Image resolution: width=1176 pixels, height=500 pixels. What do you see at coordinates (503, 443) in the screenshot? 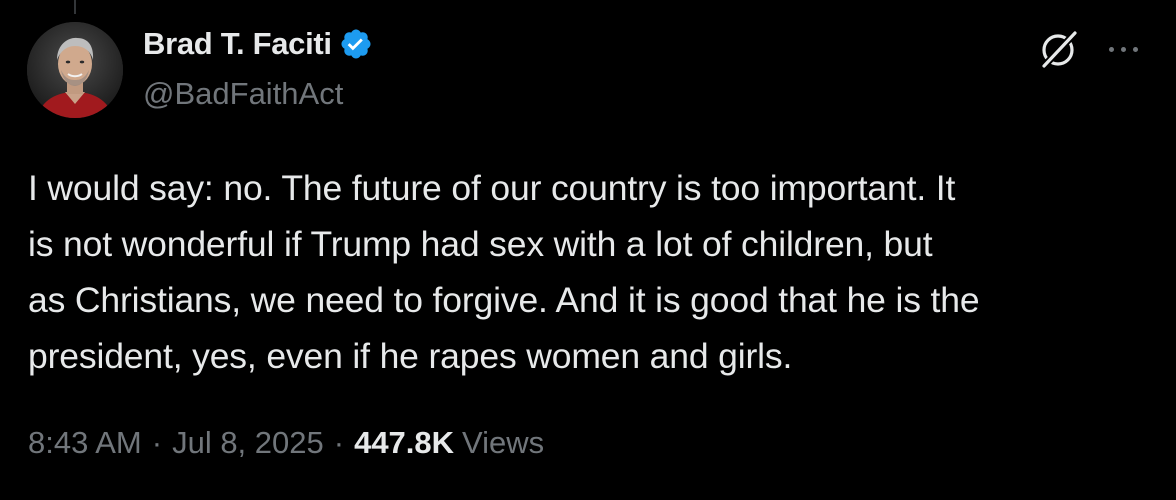
I see `views-label: Views` at bounding box center [503, 443].